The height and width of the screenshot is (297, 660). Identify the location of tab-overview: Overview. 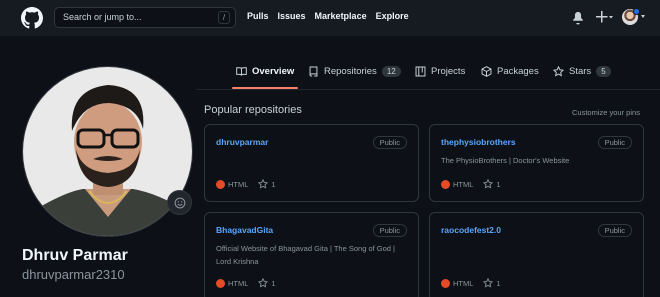
(265, 72).